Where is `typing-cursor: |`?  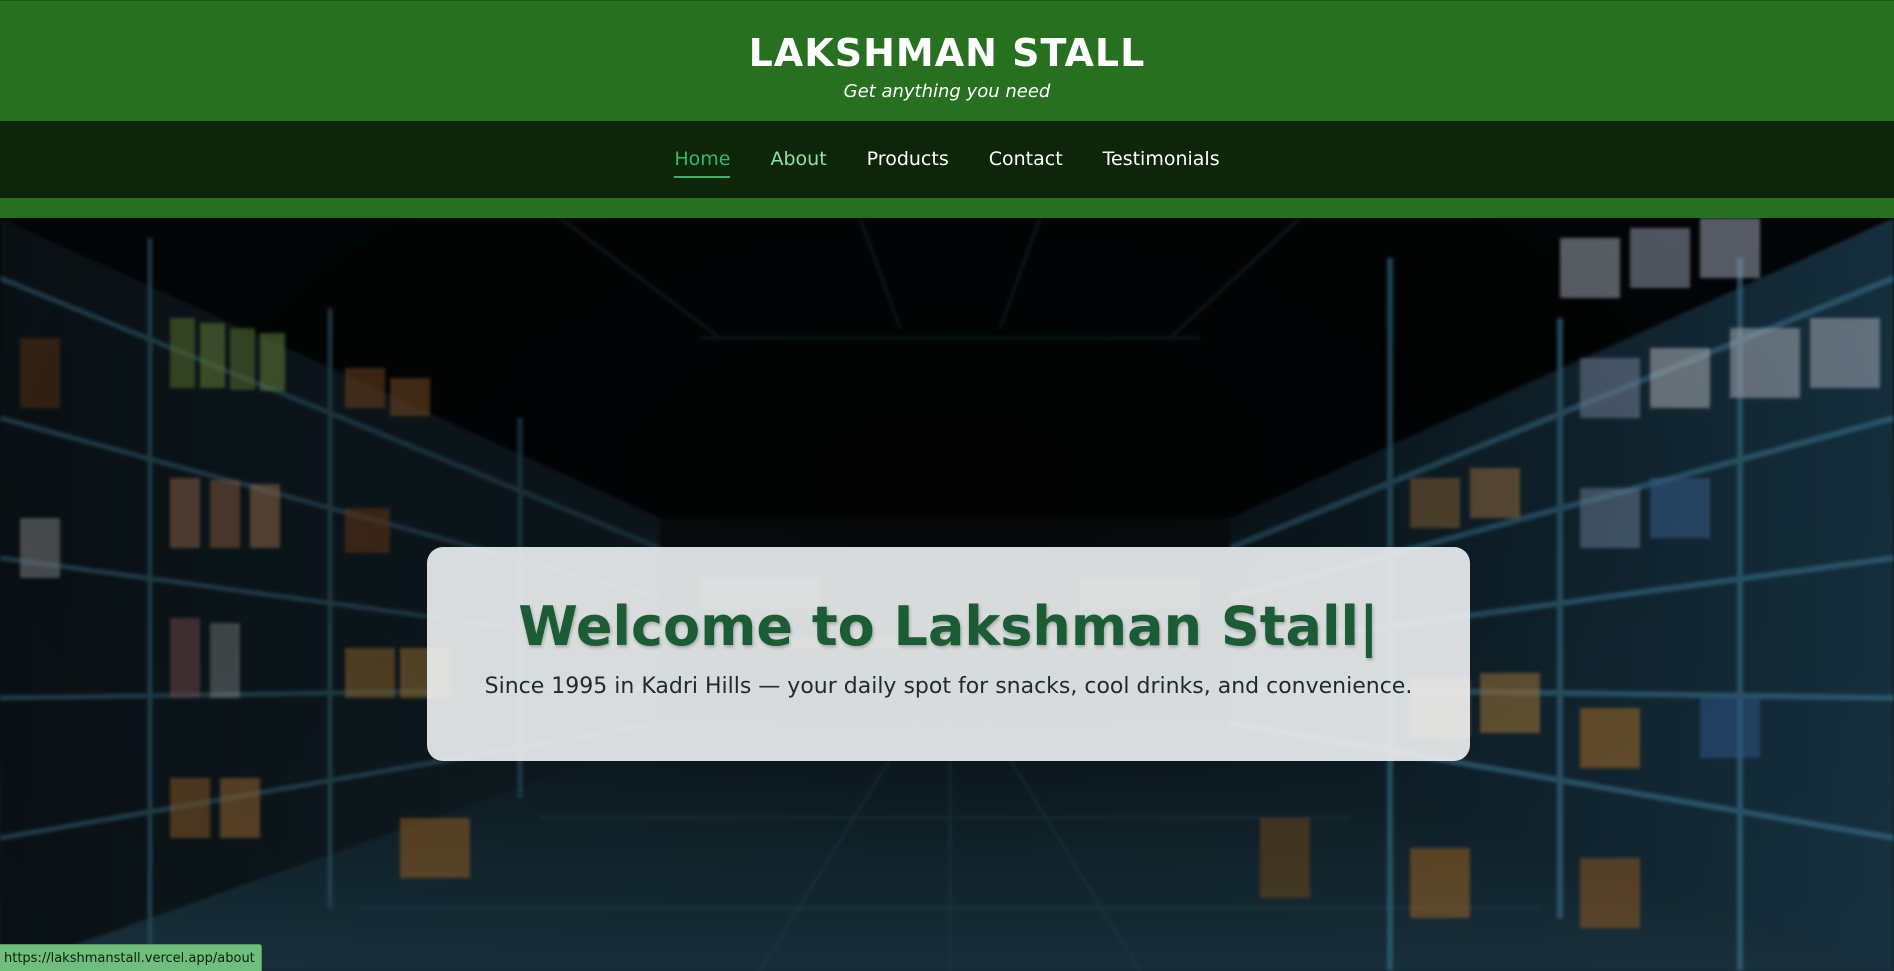 typing-cursor: | is located at coordinates (1369, 626).